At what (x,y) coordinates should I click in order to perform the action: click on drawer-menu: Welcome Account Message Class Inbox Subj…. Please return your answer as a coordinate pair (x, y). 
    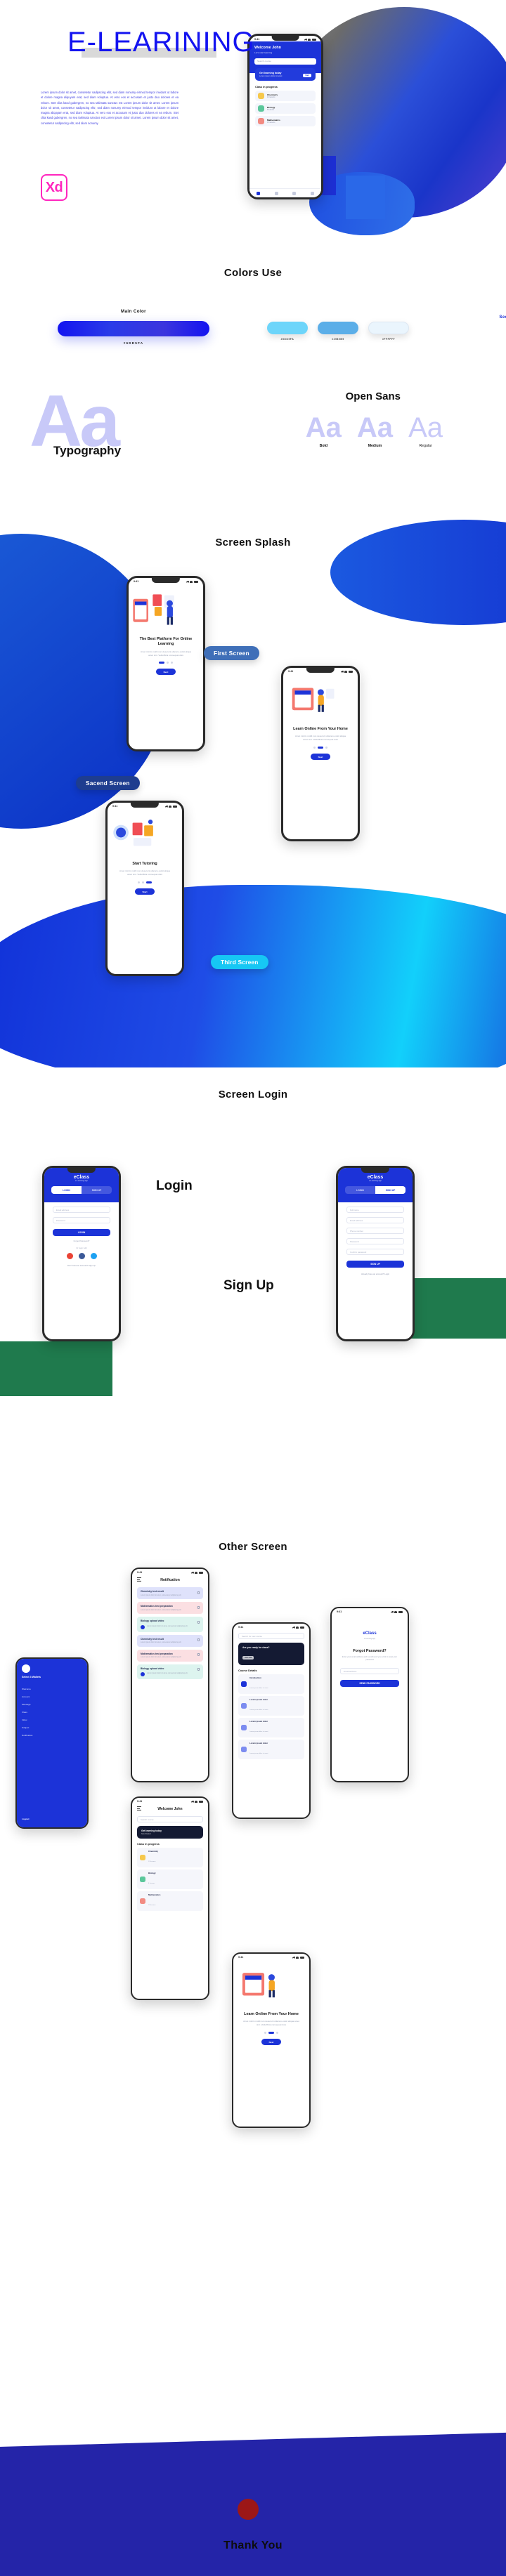
    Looking at the image, I should click on (52, 1712).